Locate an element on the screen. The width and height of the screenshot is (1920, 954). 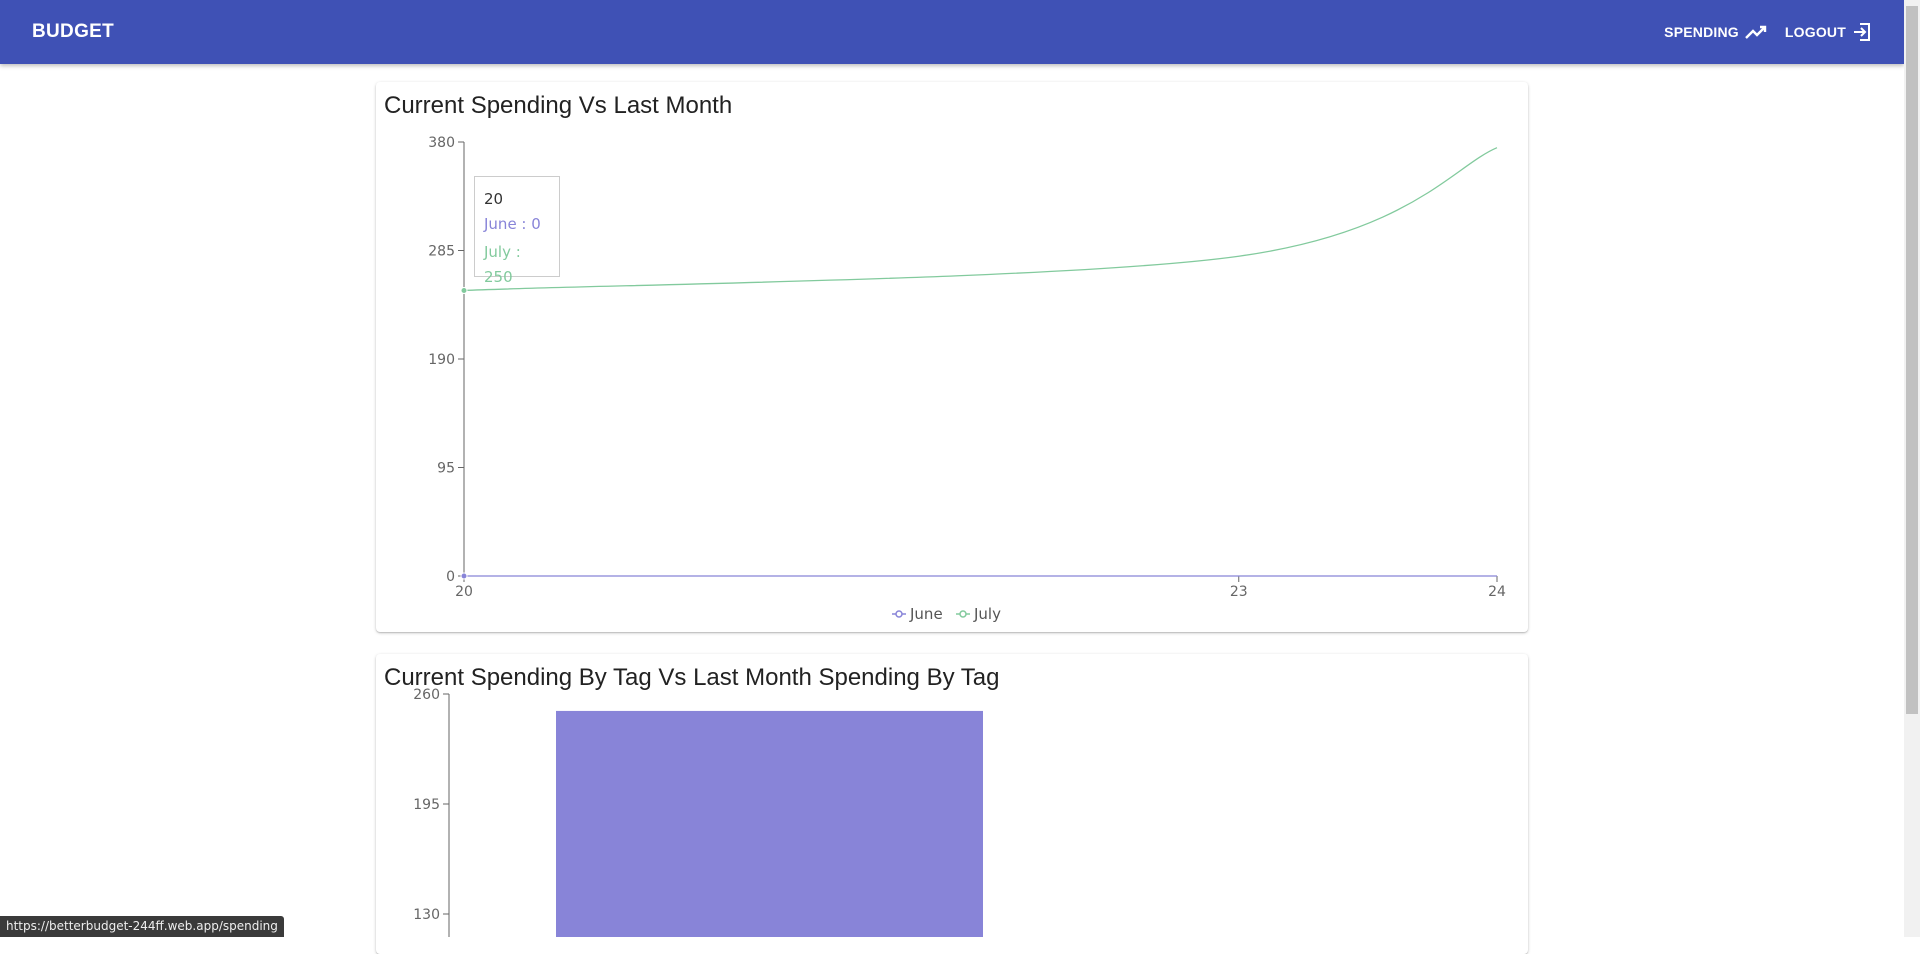
logout-button: LOGOUT is located at coordinates (1828, 32).